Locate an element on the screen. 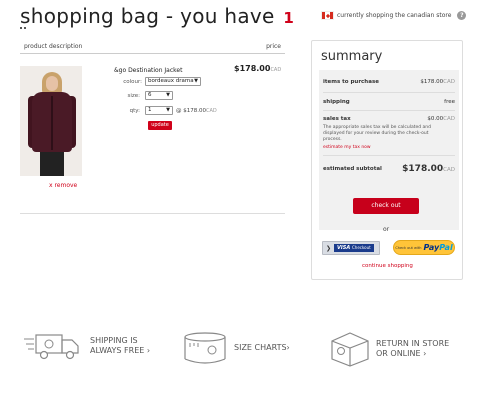 The height and width of the screenshot is (407, 480). product-name: &go Destination Jacket is located at coordinates (148, 70).